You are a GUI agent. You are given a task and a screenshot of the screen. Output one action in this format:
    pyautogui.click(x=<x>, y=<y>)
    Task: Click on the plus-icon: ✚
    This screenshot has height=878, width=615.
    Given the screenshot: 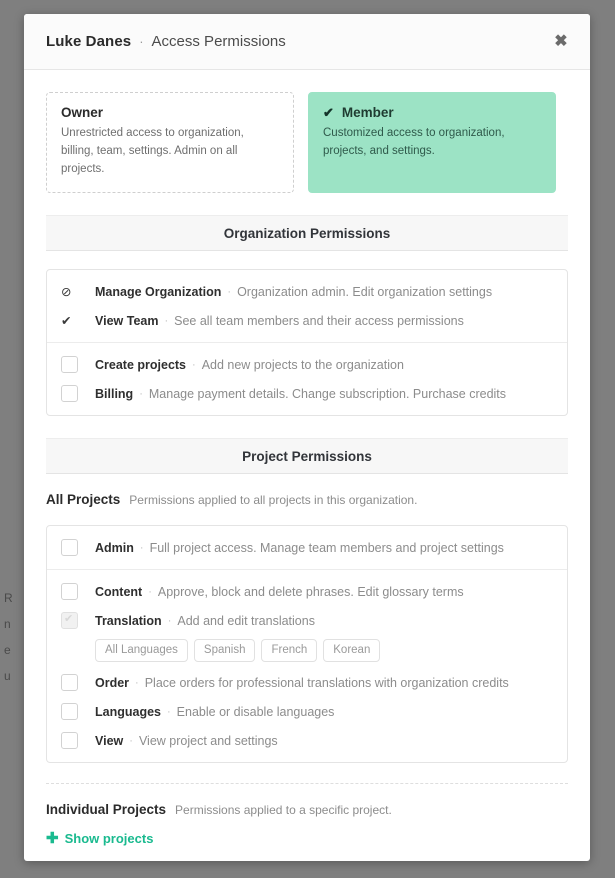 What is the action you would take?
    pyautogui.click(x=52, y=839)
    